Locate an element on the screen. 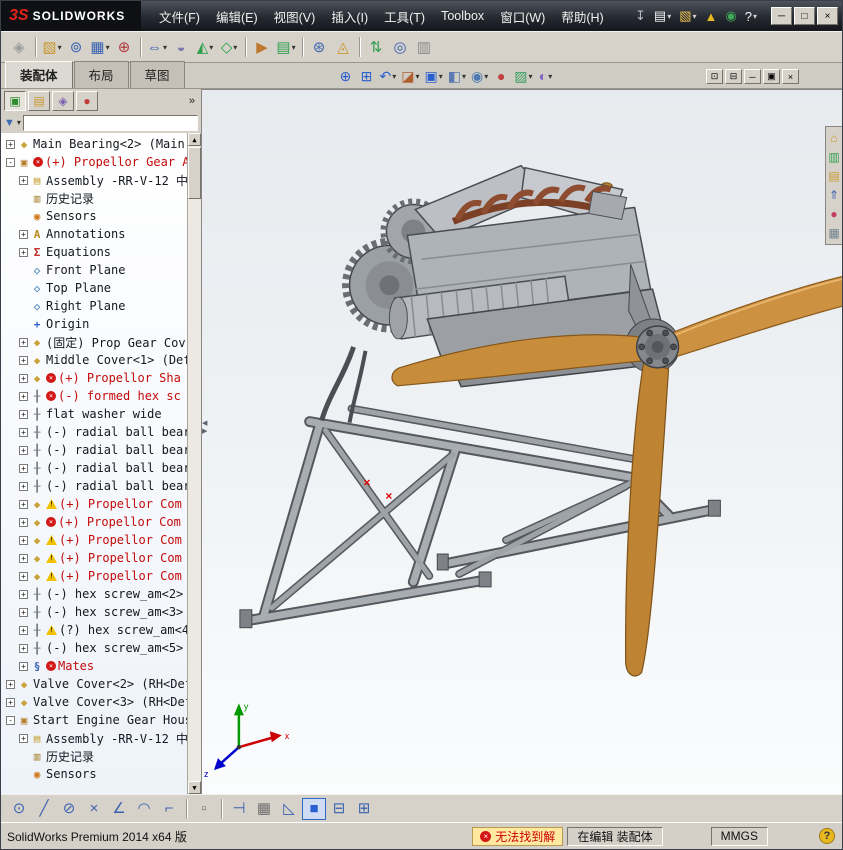 Image resolution: width=843 pixels, height=850 pixels. bill-of-materials-button: ▤ ▾ is located at coordinates (286, 47).